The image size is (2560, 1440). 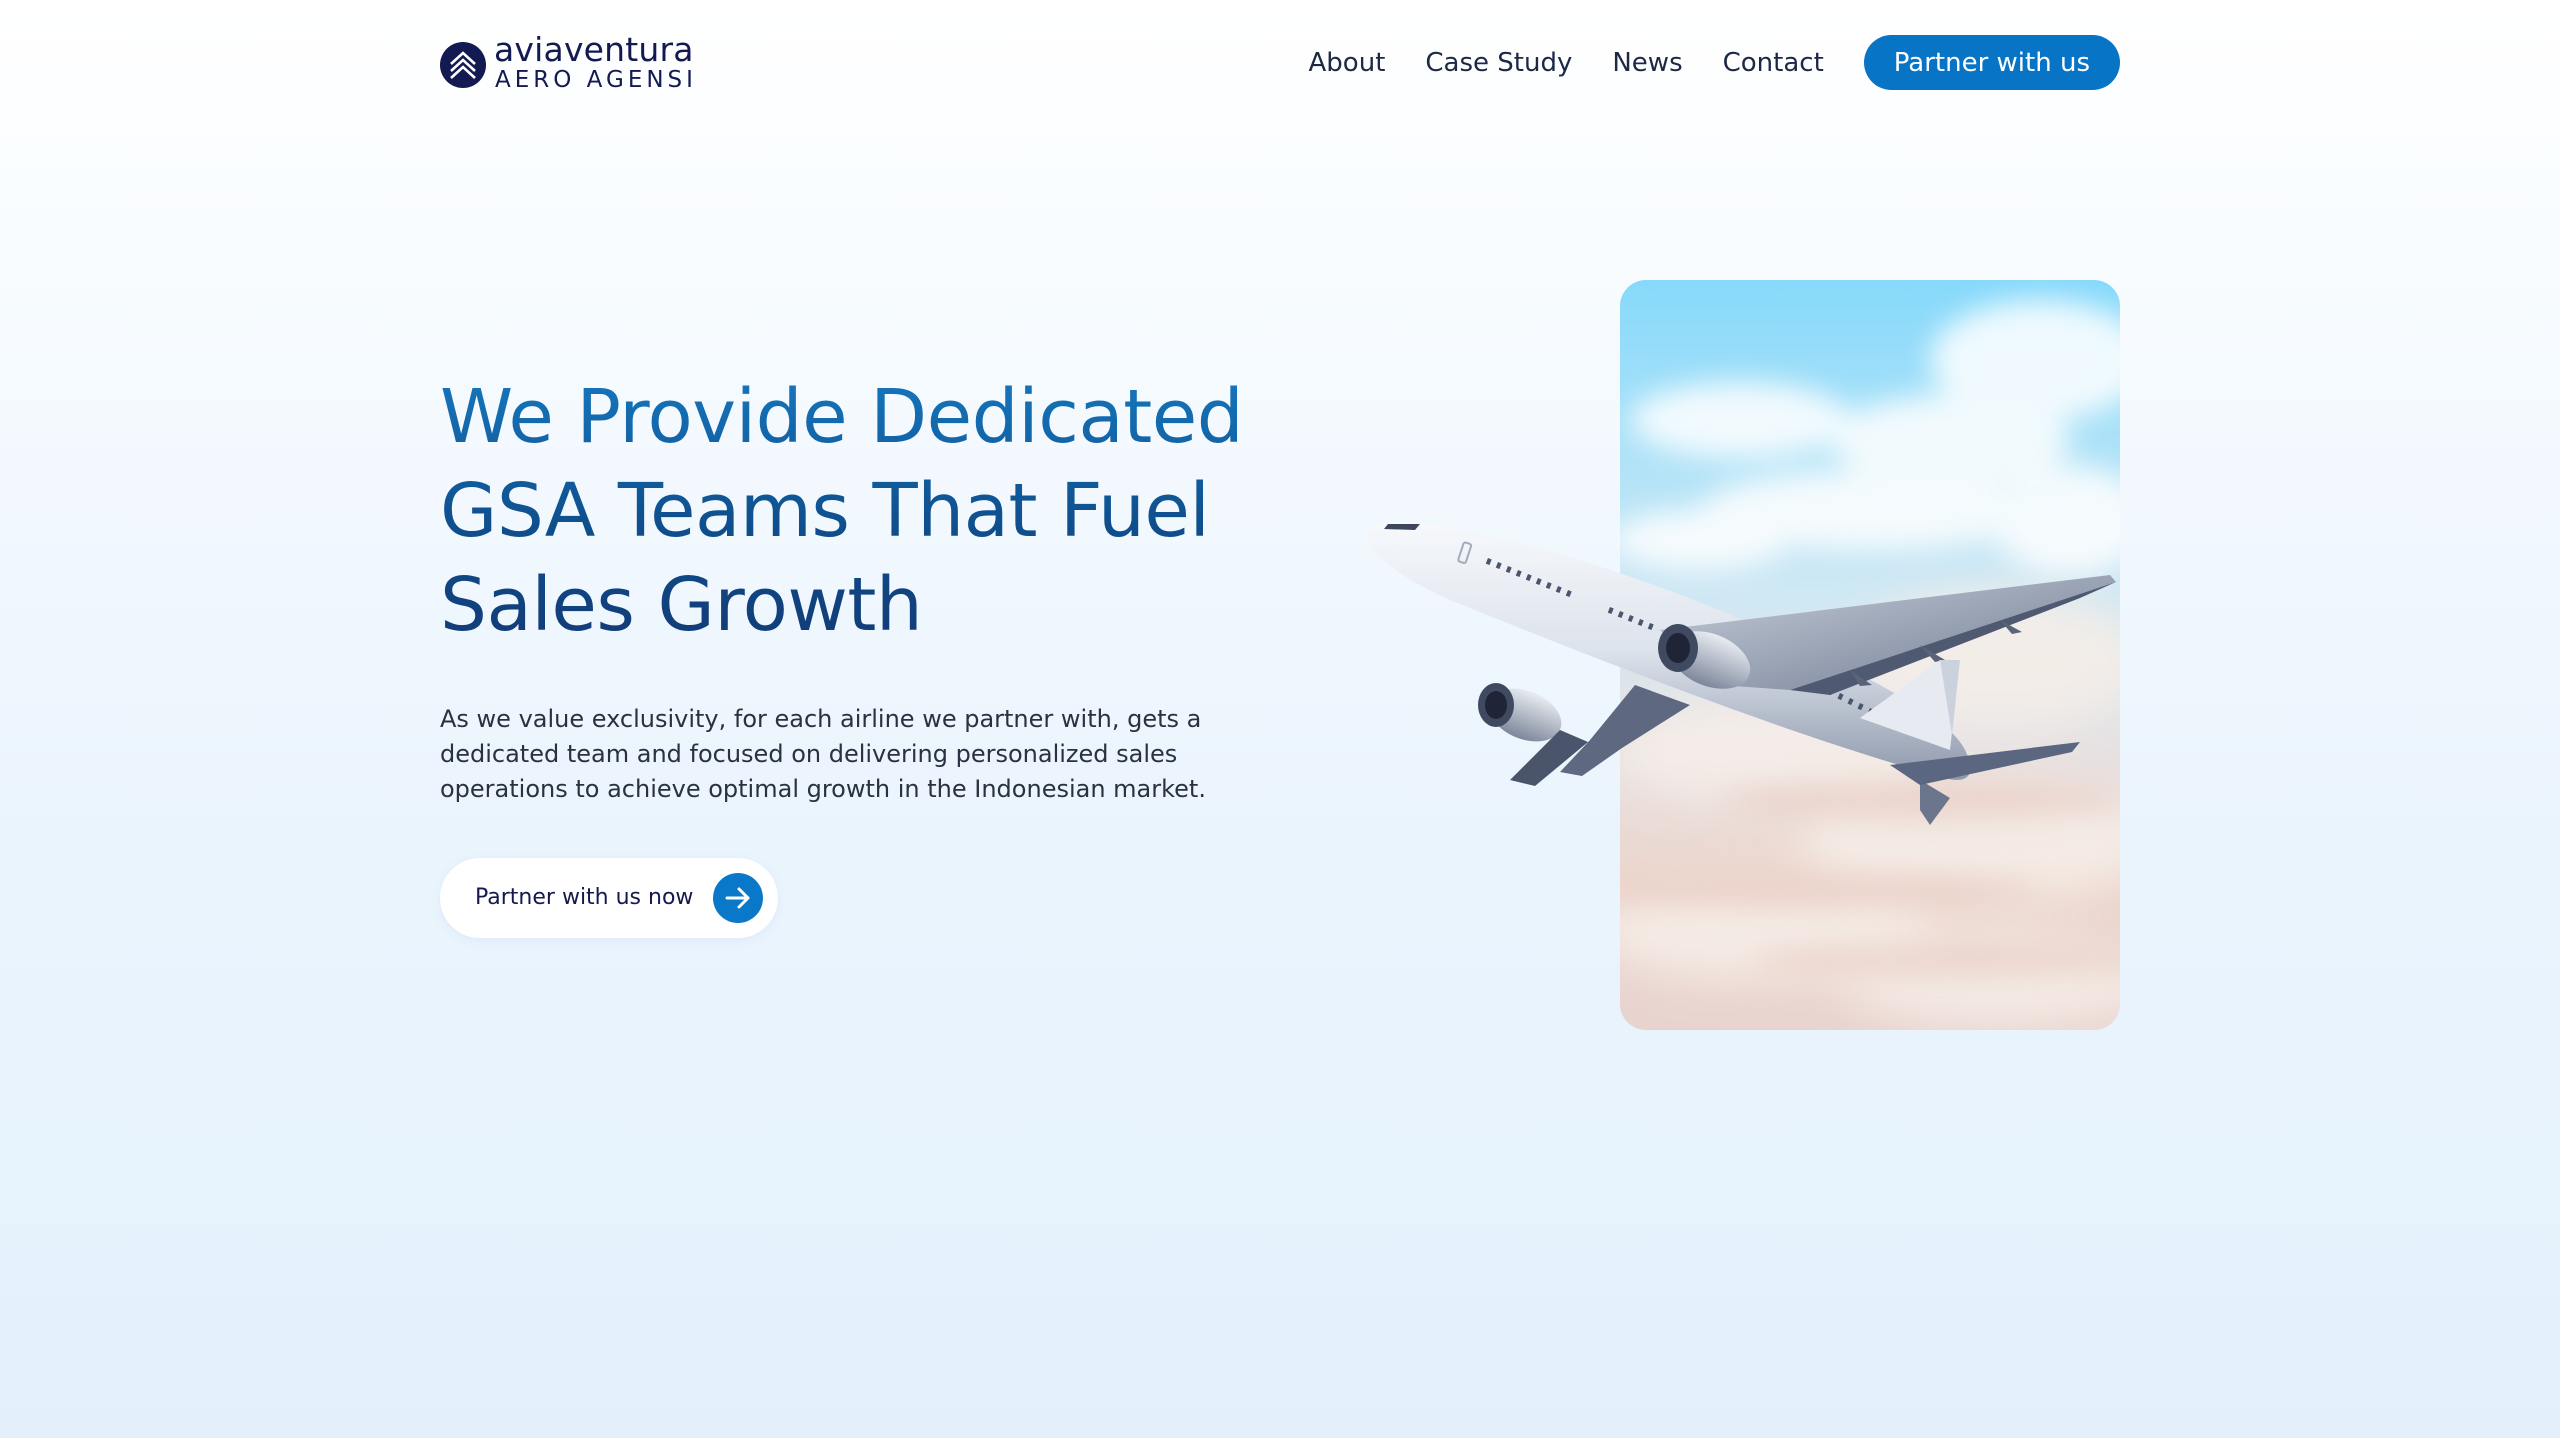 I want to click on nav-link-news: News, so click(x=1647, y=63).